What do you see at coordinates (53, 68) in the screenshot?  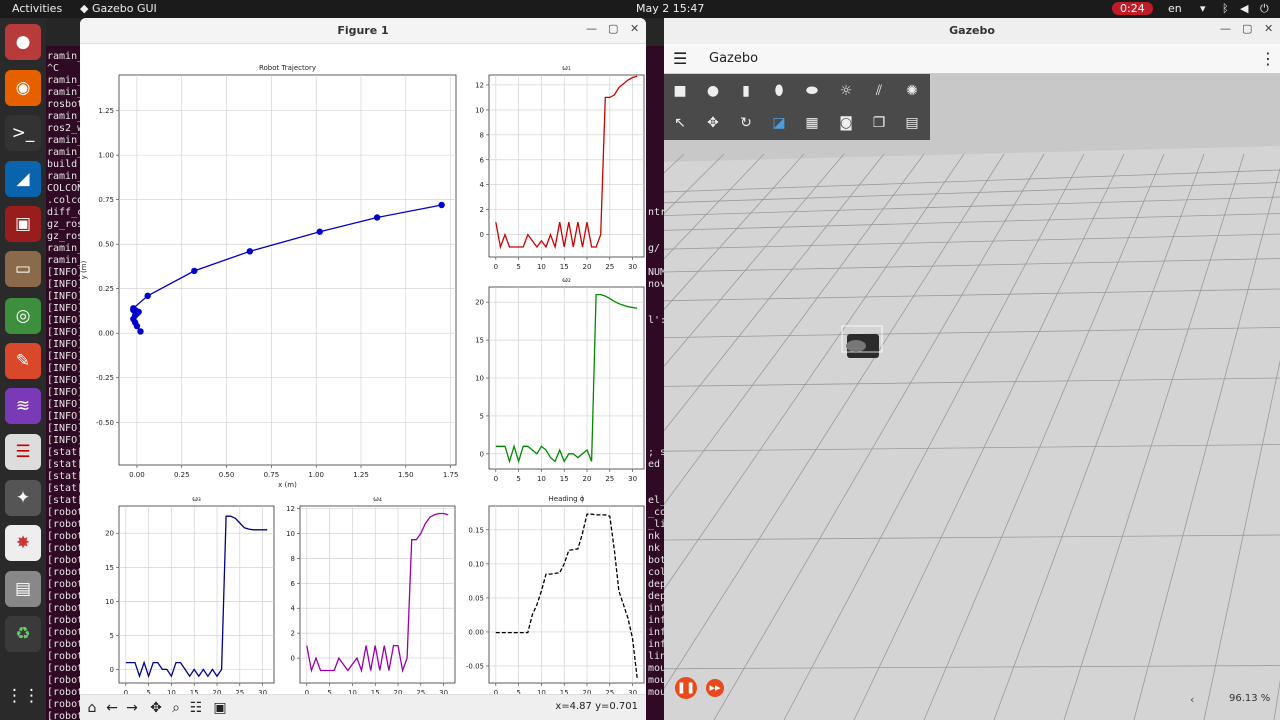 I see `terminal-line: ^C` at bounding box center [53, 68].